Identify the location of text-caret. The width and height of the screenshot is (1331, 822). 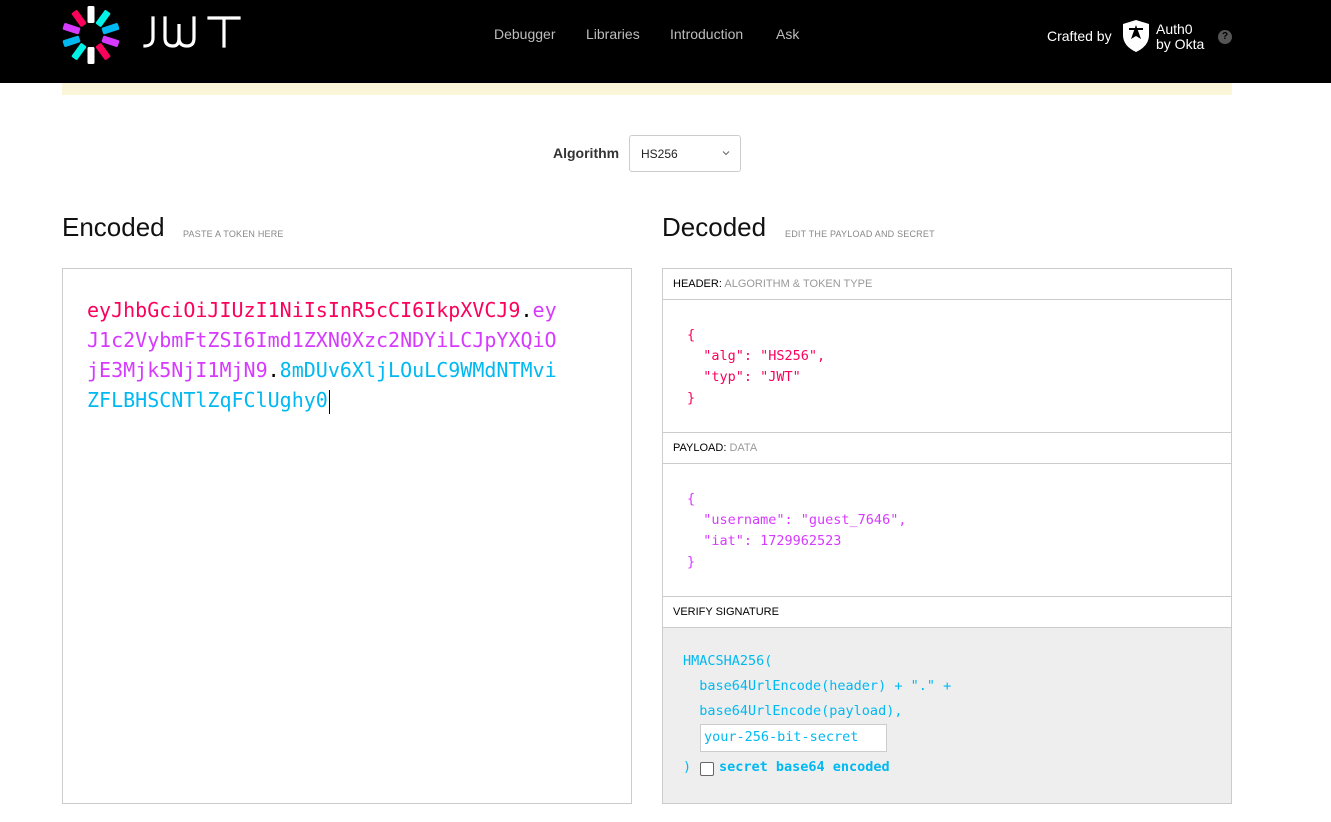
(329, 401).